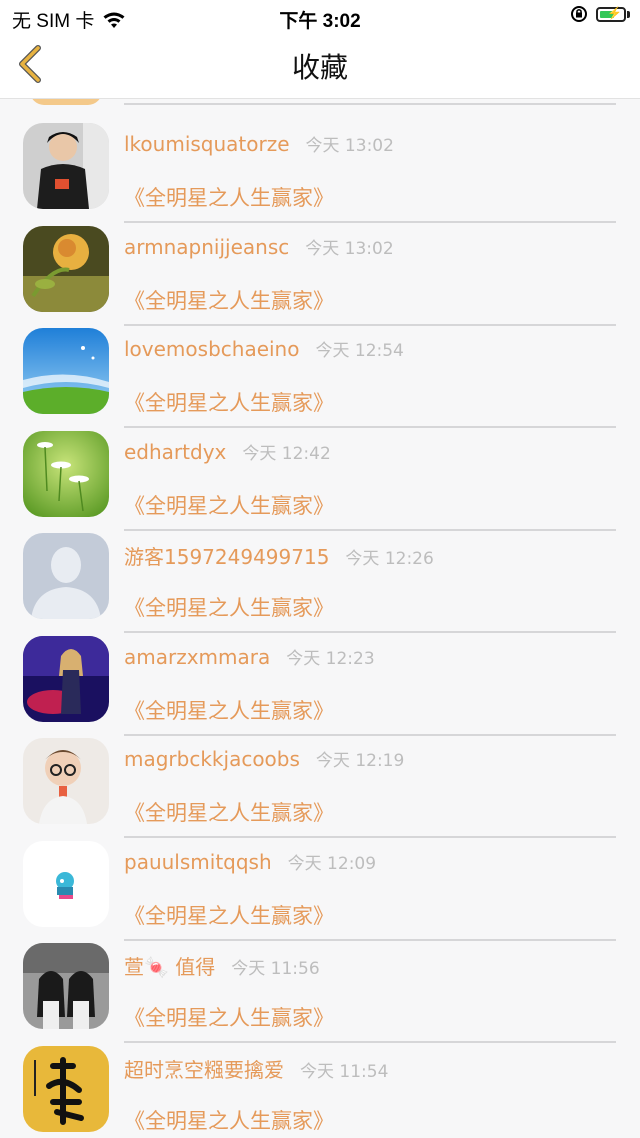 This screenshot has height=1138, width=640. Describe the element at coordinates (360, 761) in the screenshot. I see `timestamp: 今天 12:19` at that location.